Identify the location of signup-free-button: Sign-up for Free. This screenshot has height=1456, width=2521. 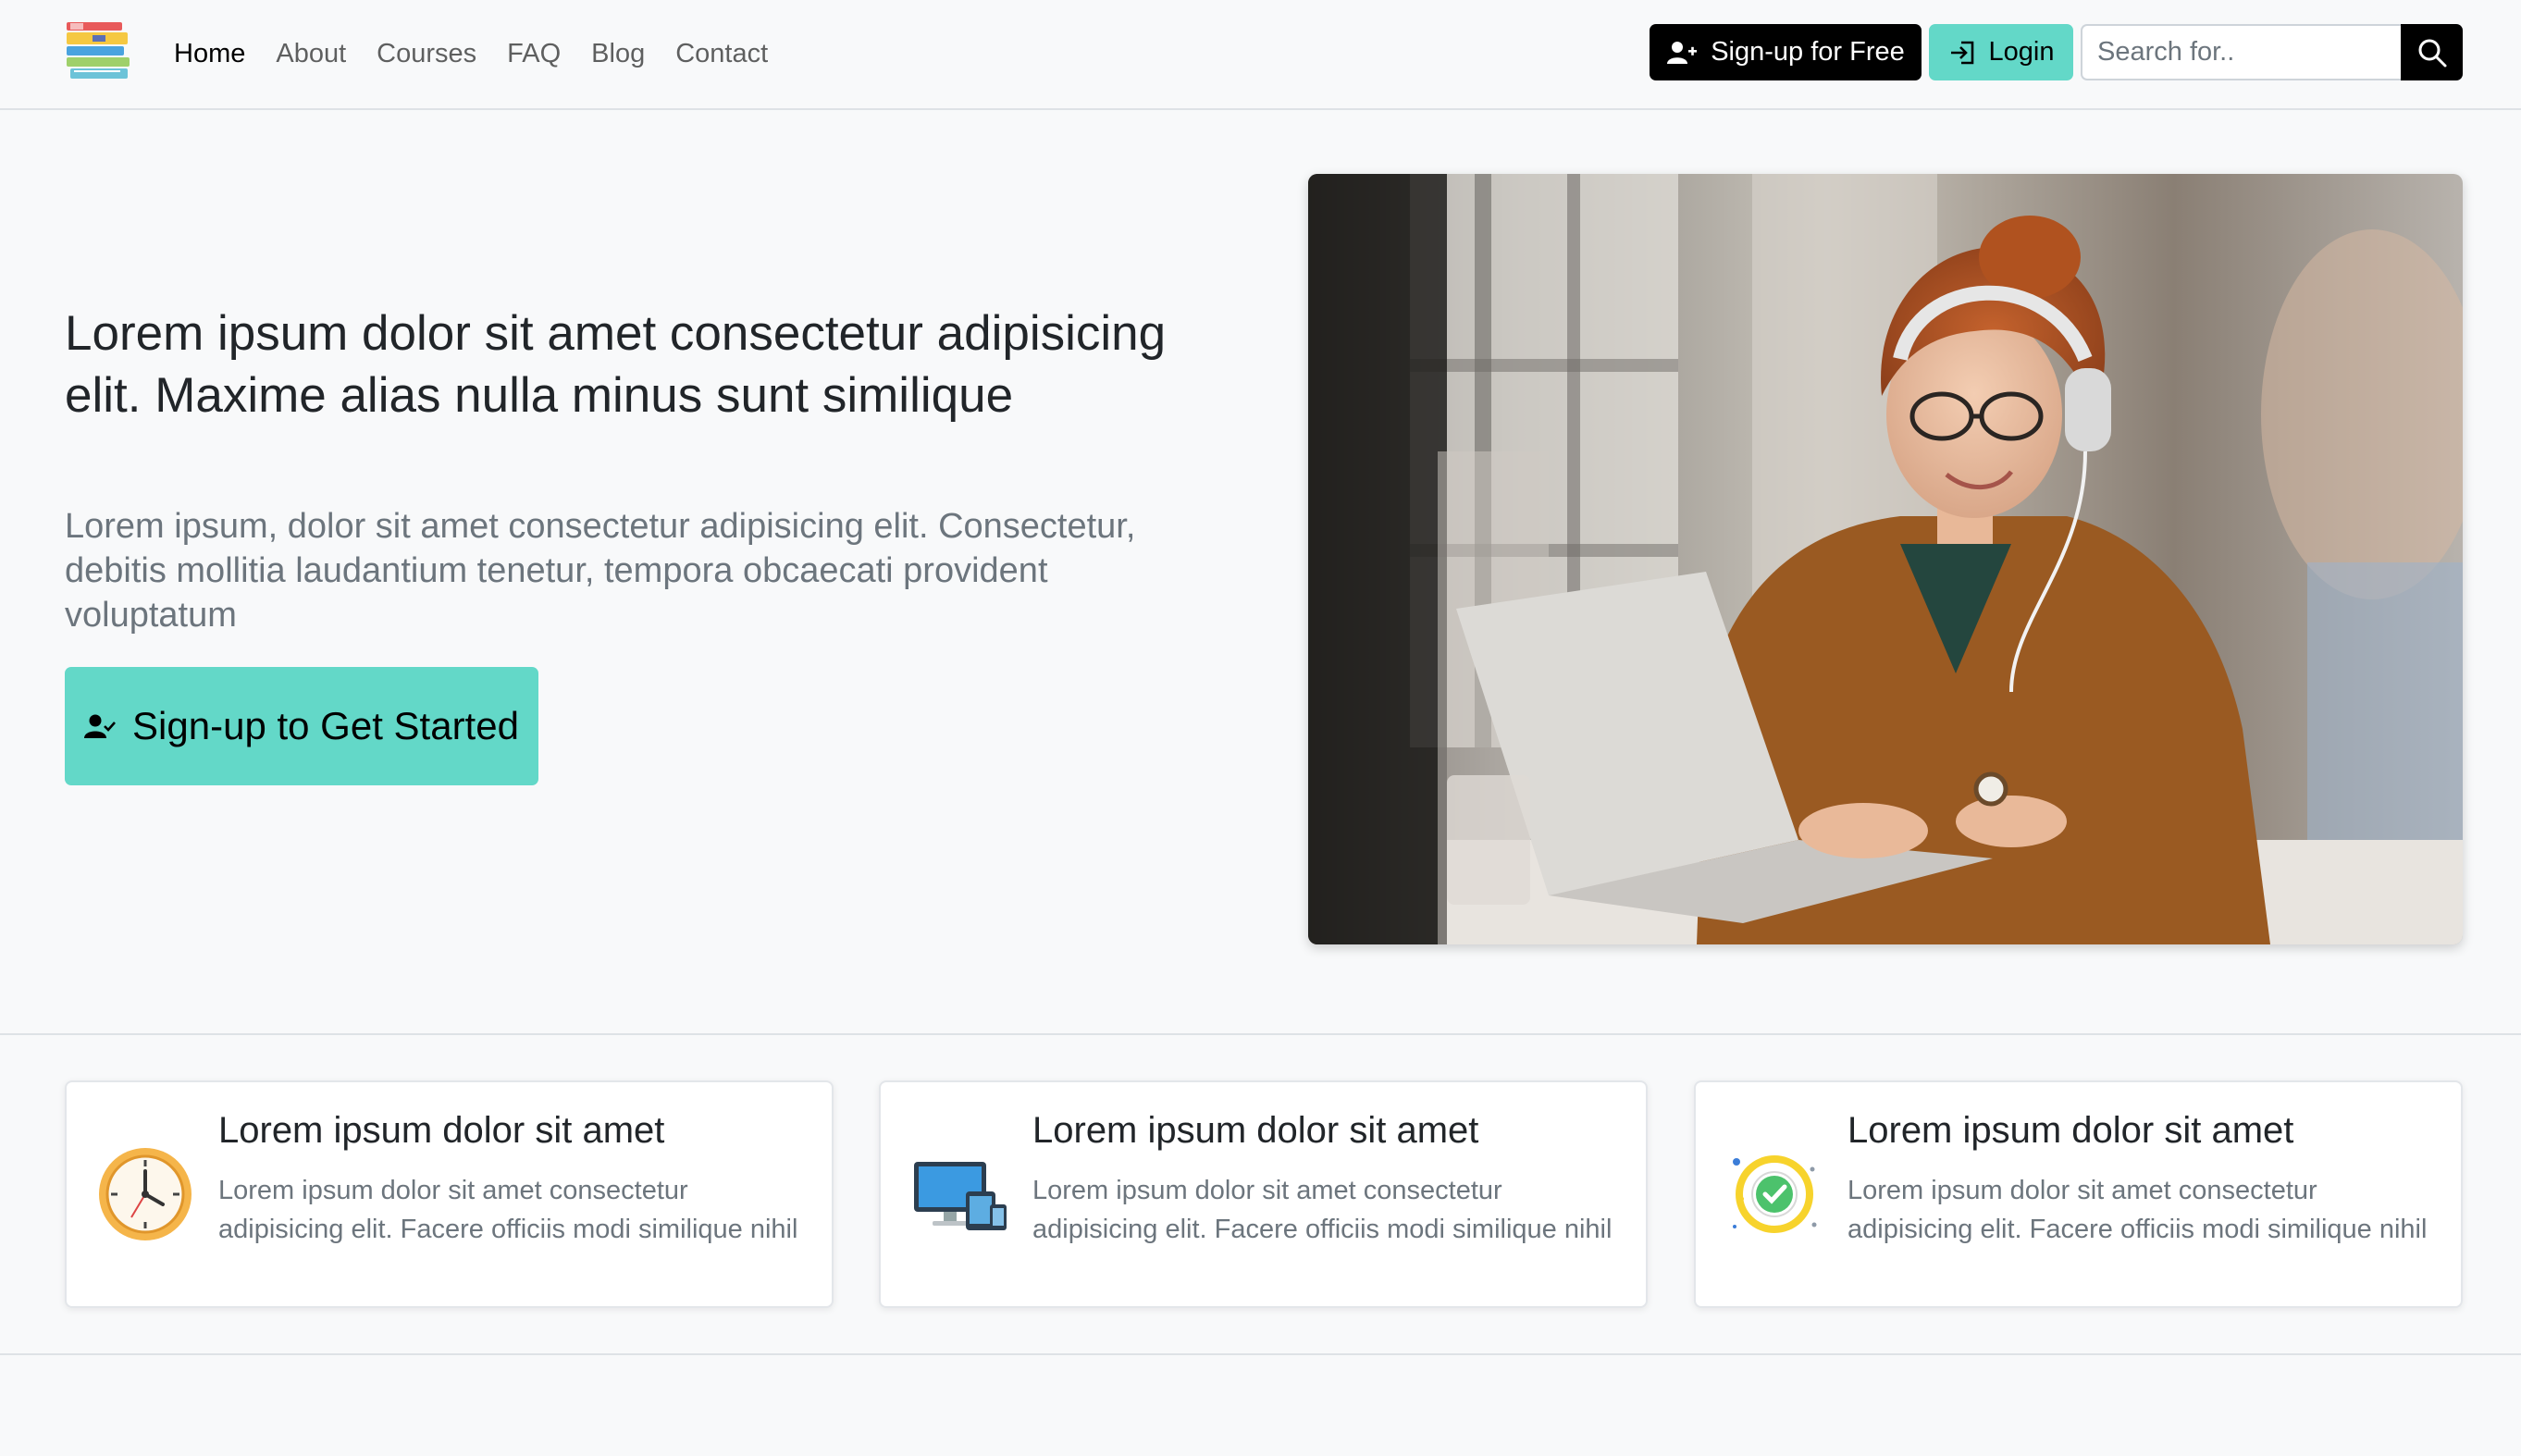
(1786, 52).